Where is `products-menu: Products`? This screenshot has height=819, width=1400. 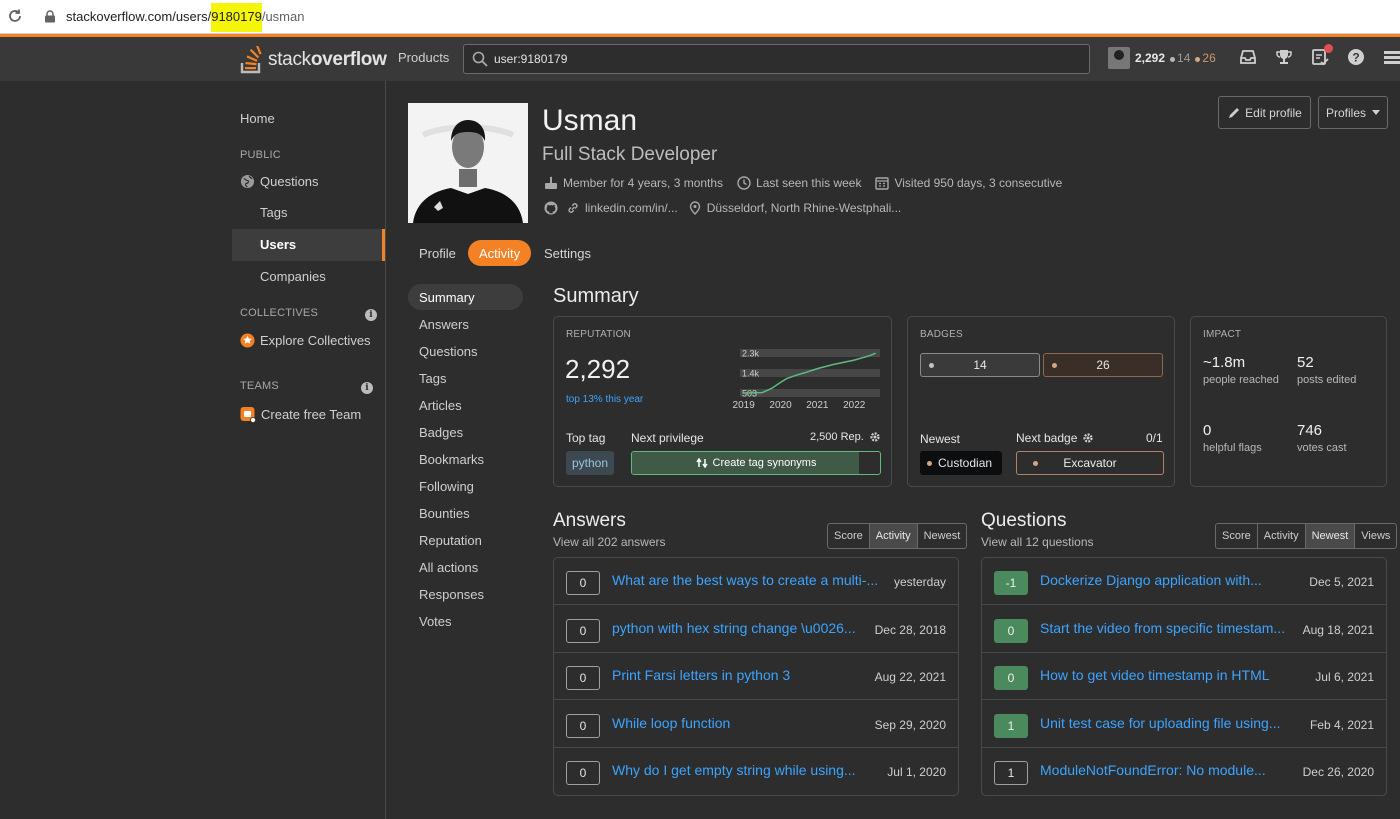
products-menu: Products is located at coordinates (423, 57).